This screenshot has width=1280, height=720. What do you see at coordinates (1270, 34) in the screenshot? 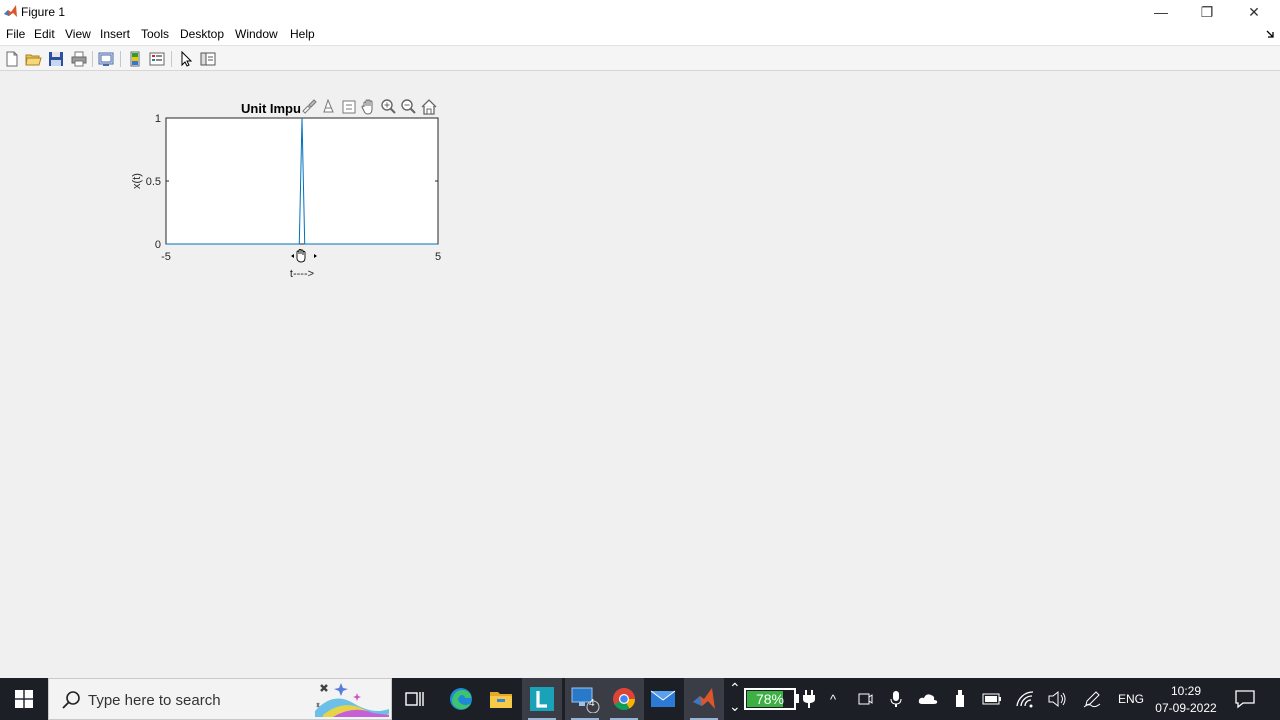
I see `dock-arrow-icon` at bounding box center [1270, 34].